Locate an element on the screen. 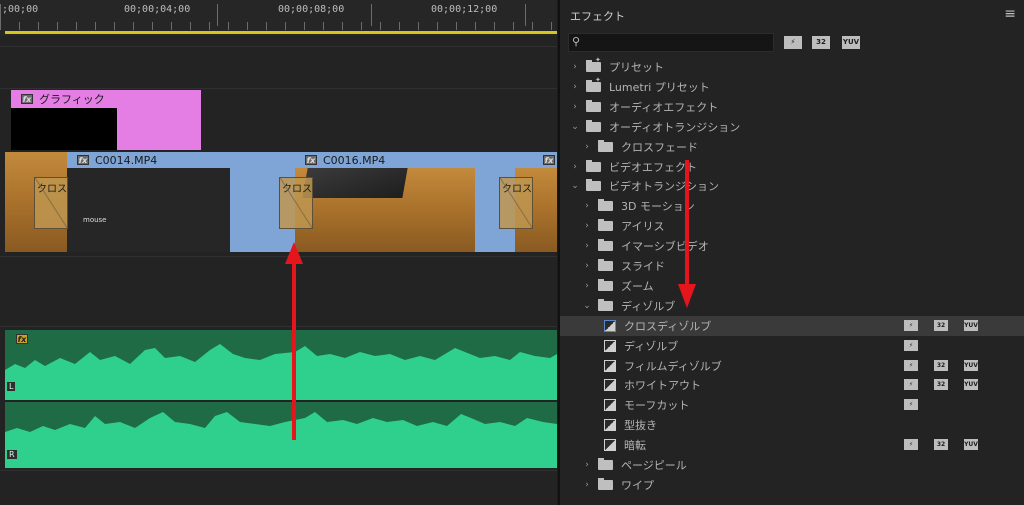 The height and width of the screenshot is (505, 1024). work-area-bar is located at coordinates (281, 32).